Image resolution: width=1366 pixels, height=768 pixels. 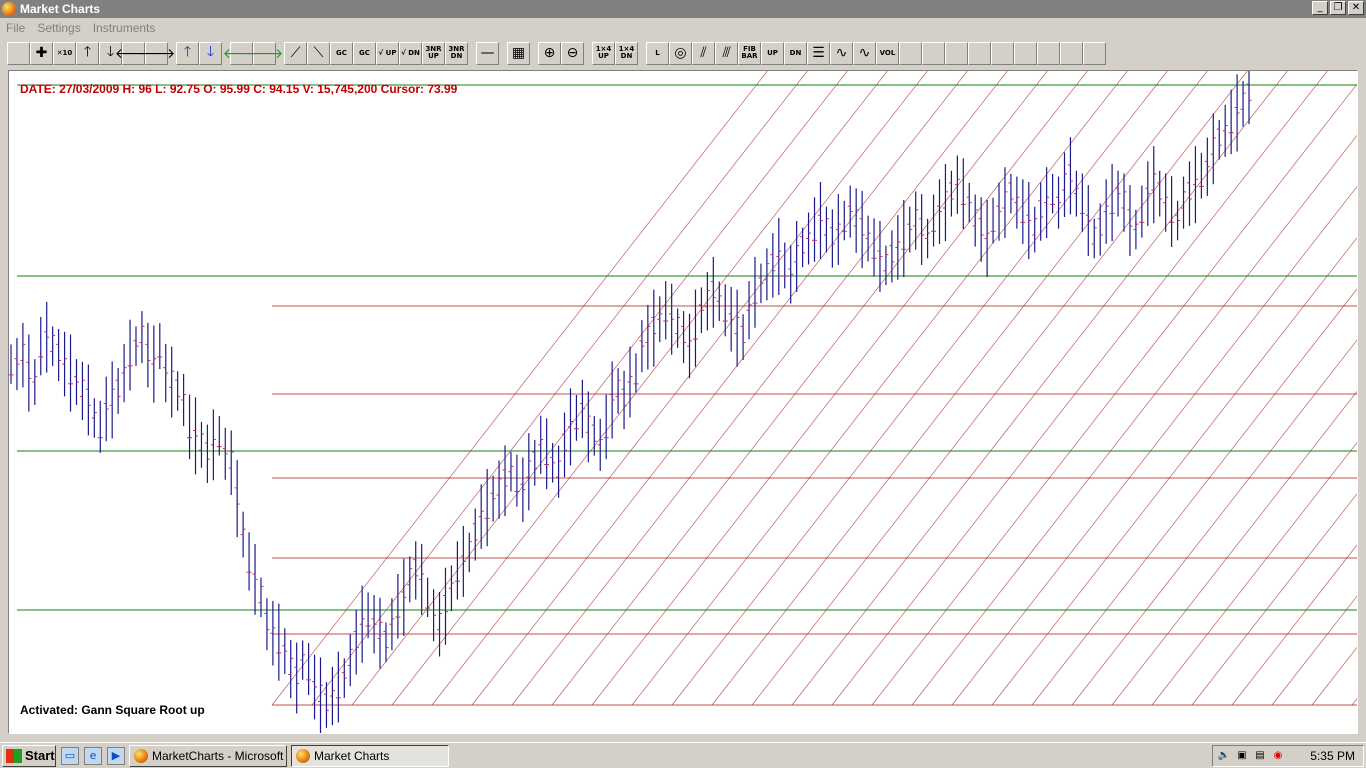 I want to click on gann-sqrt-up-button: √ UP, so click(x=387, y=53).